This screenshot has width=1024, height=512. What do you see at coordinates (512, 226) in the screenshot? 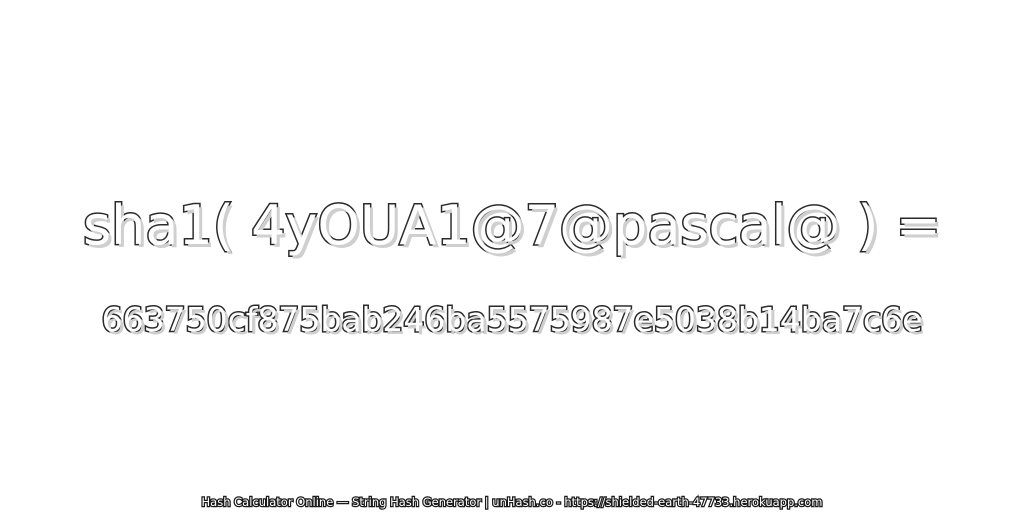
I see `hash-expression: sha1( 4yOUA1@7@pascal@ ) =` at bounding box center [512, 226].